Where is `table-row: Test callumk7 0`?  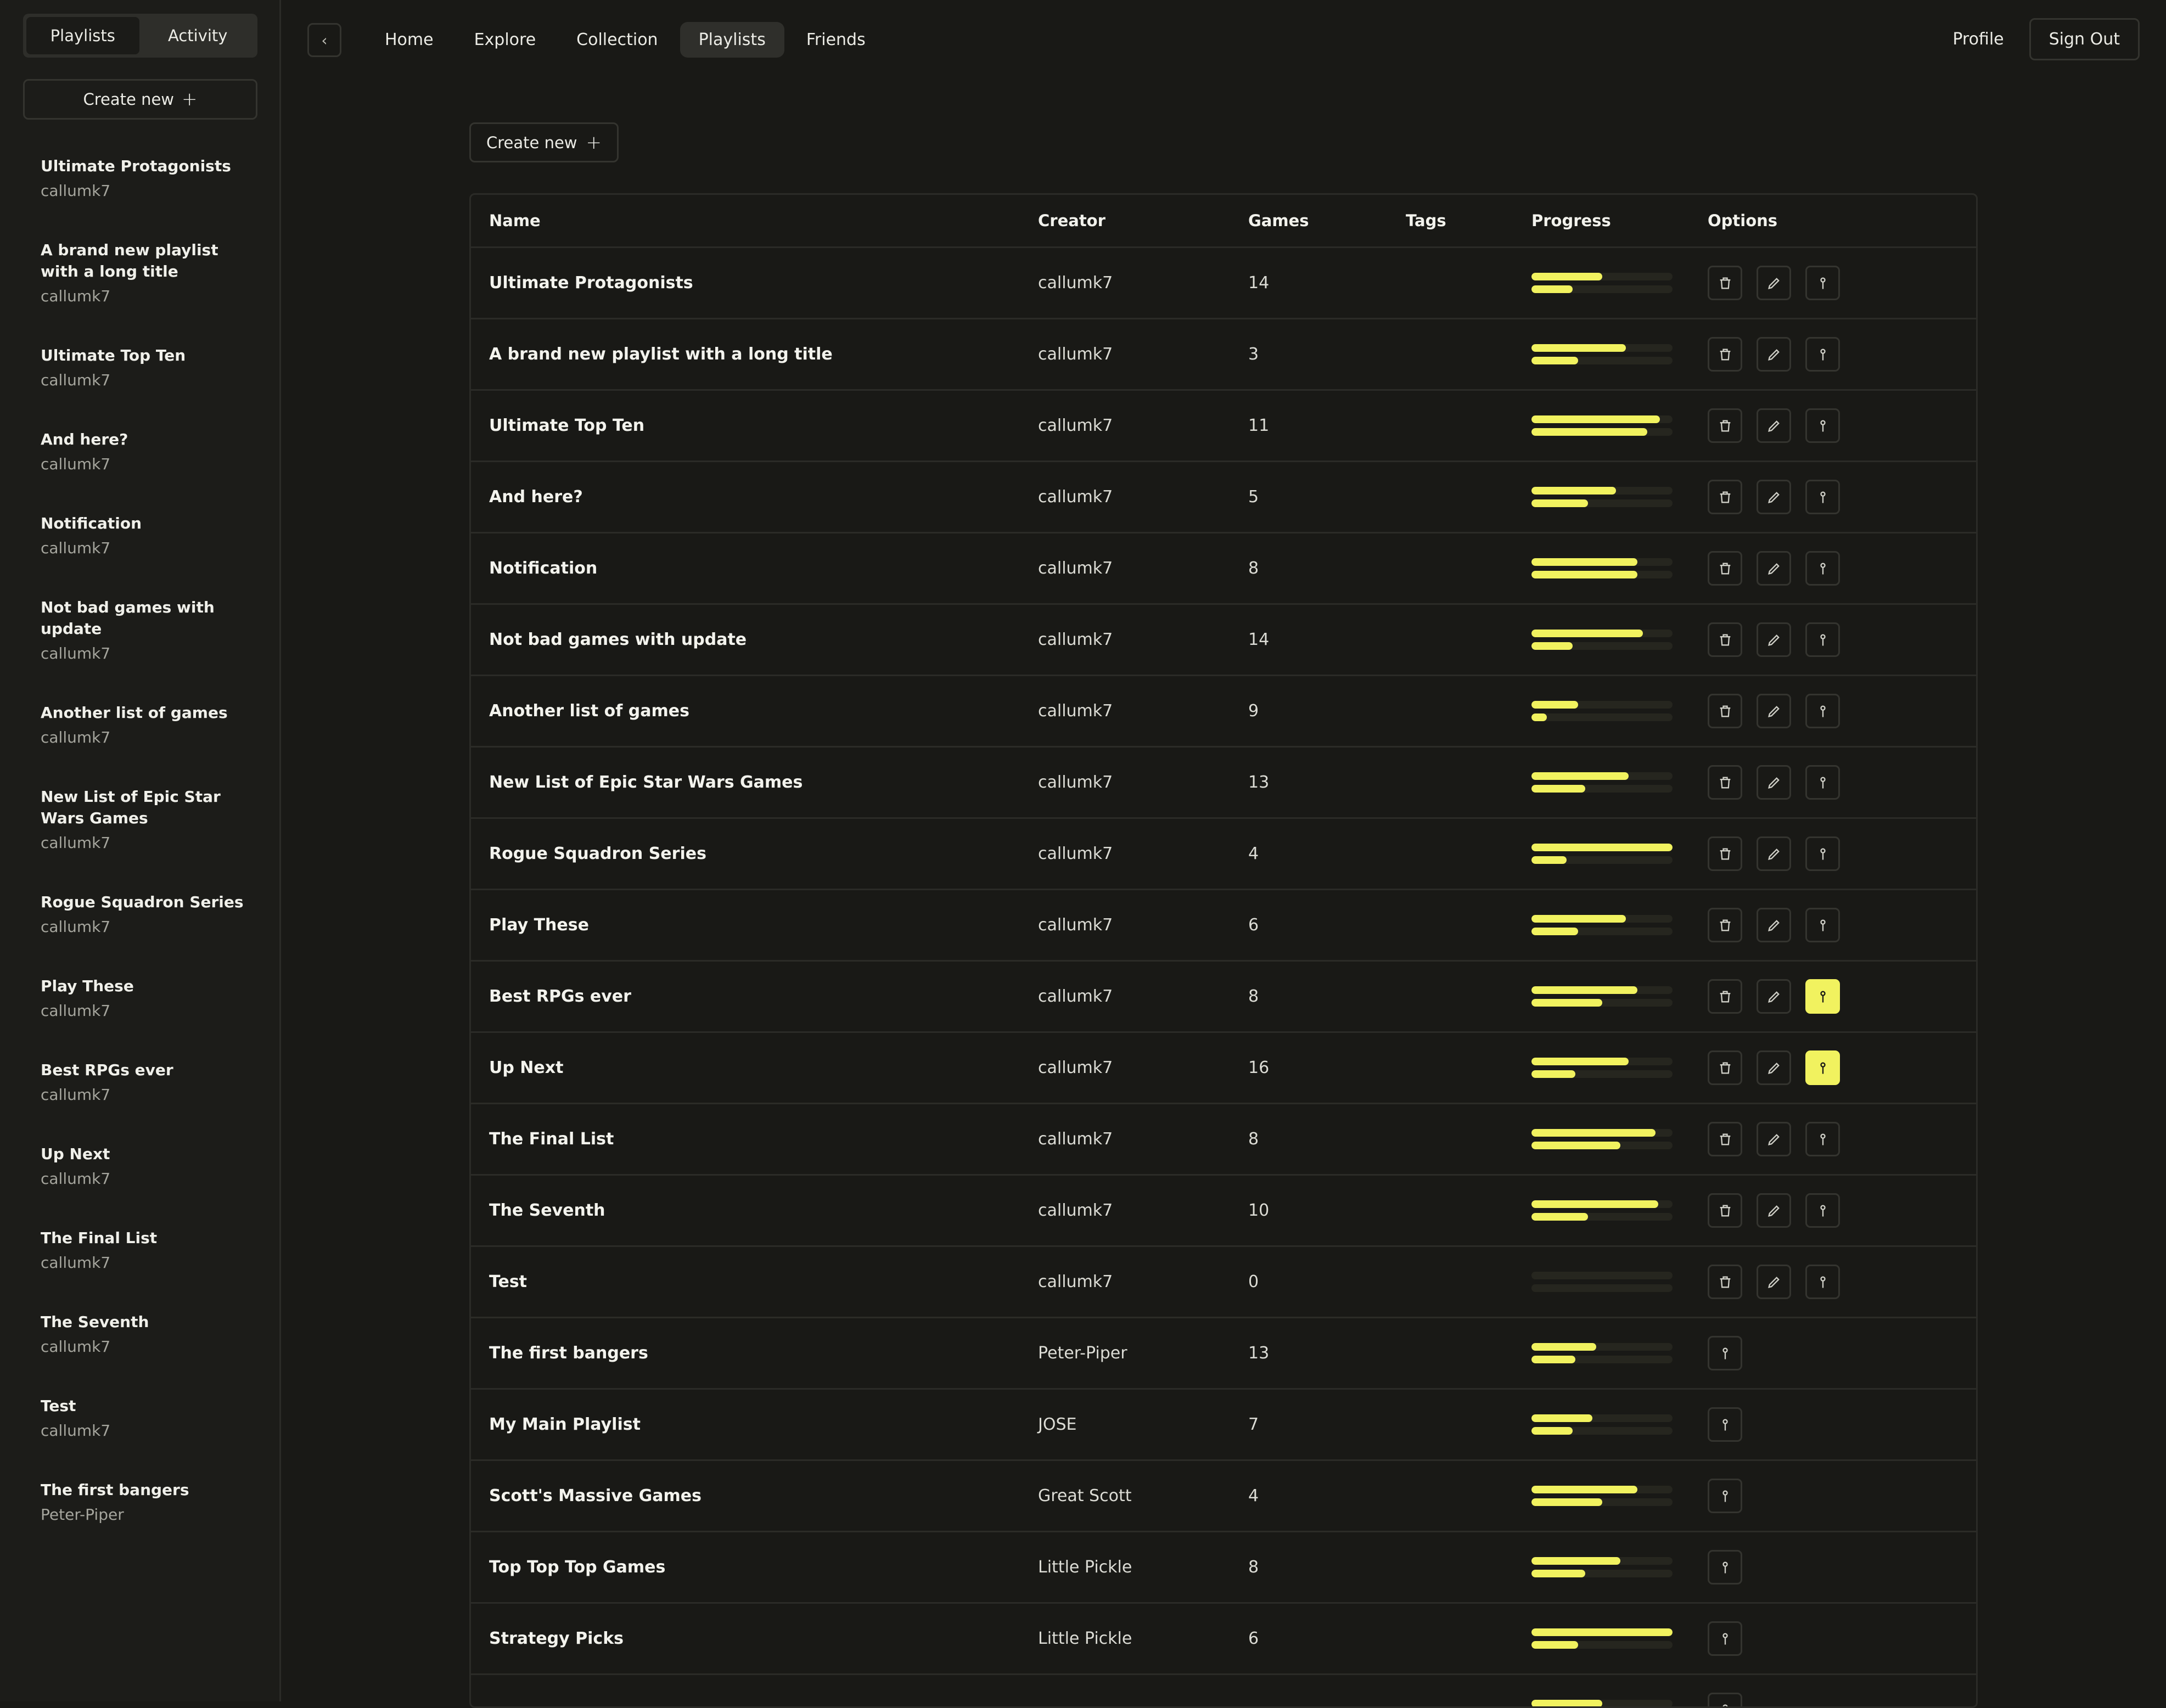 table-row: Test callumk7 0 is located at coordinates (1223, 1282).